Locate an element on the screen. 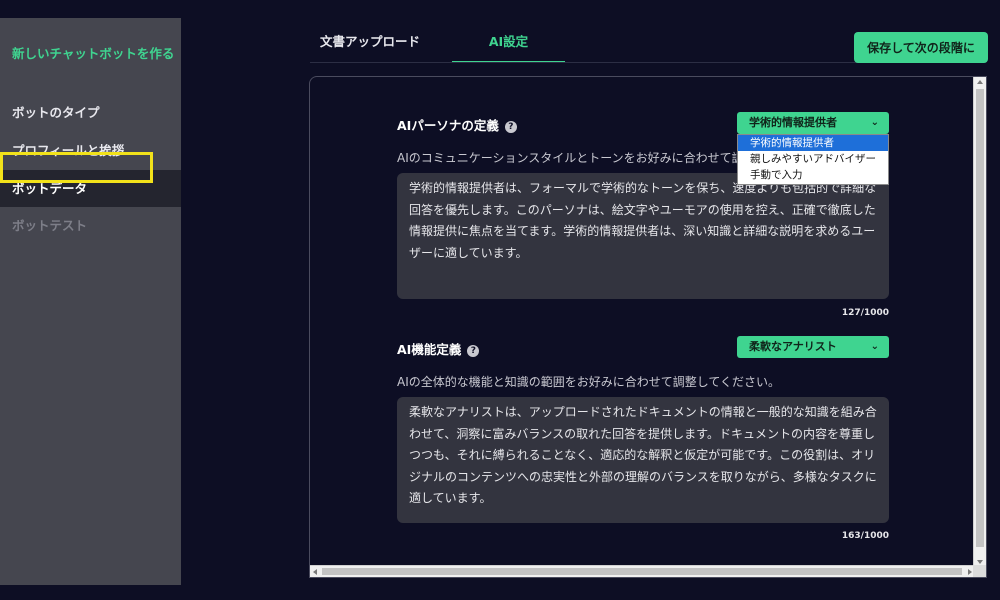 This screenshot has height=600, width=1000. sidebar-item-bot-test: ボットテスト is located at coordinates (50, 225).